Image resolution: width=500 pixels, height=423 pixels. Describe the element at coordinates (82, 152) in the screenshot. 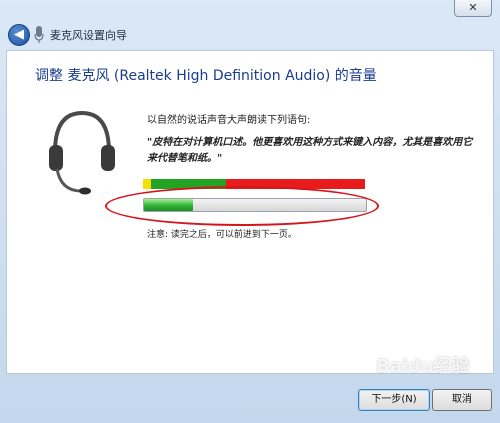

I see `headset-icon` at that location.